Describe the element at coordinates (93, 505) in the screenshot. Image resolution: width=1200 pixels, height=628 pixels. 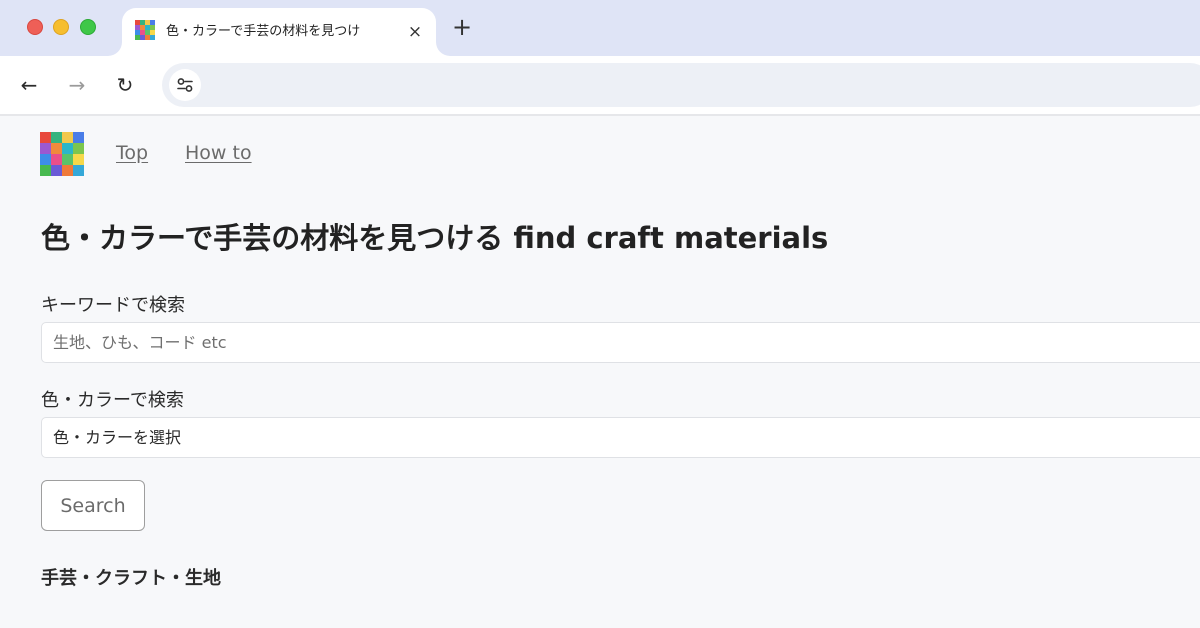
I see `search-button: Search` at that location.